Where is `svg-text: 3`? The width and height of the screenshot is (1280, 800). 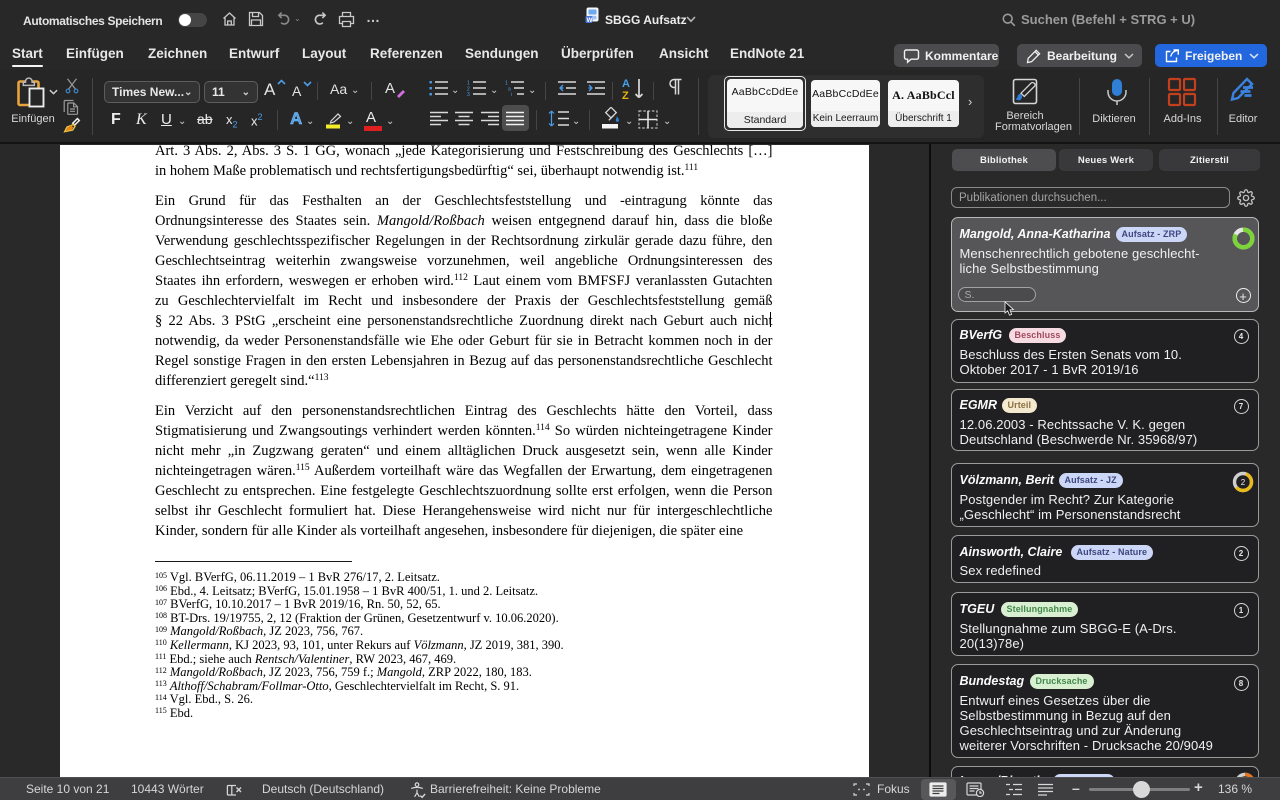 svg-text: 3 is located at coordinates (468, 94).